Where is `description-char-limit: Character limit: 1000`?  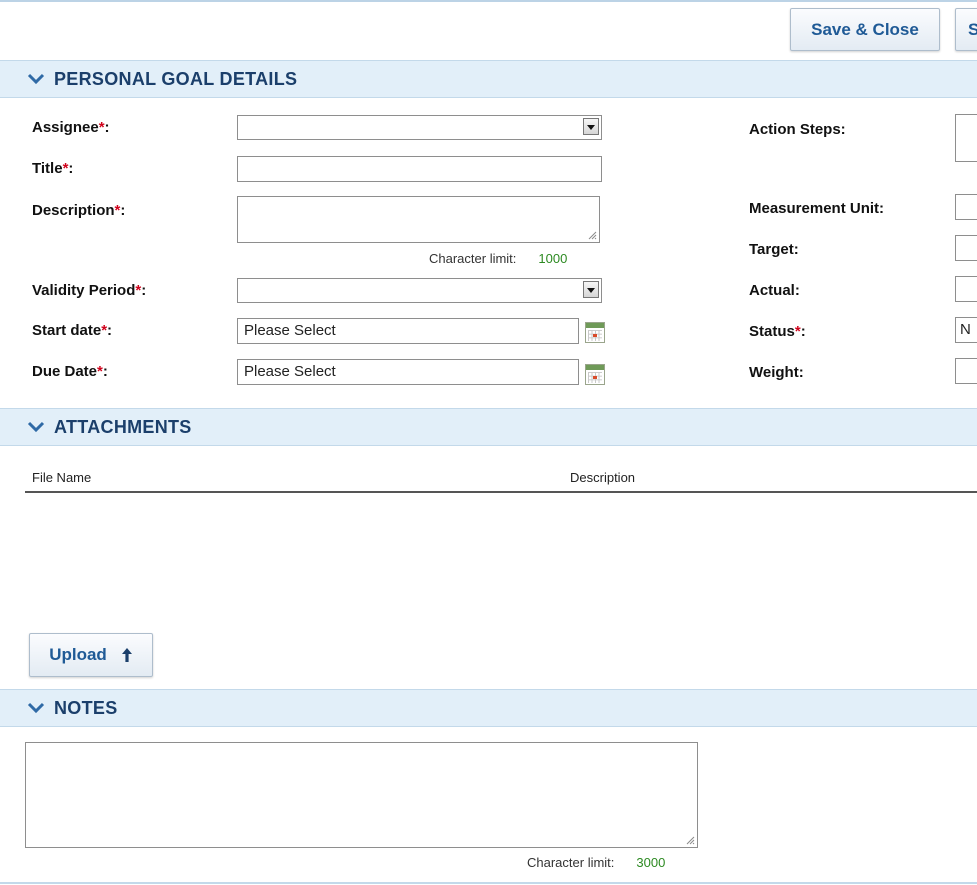
description-char-limit: Character limit: 1000 is located at coordinates (498, 258).